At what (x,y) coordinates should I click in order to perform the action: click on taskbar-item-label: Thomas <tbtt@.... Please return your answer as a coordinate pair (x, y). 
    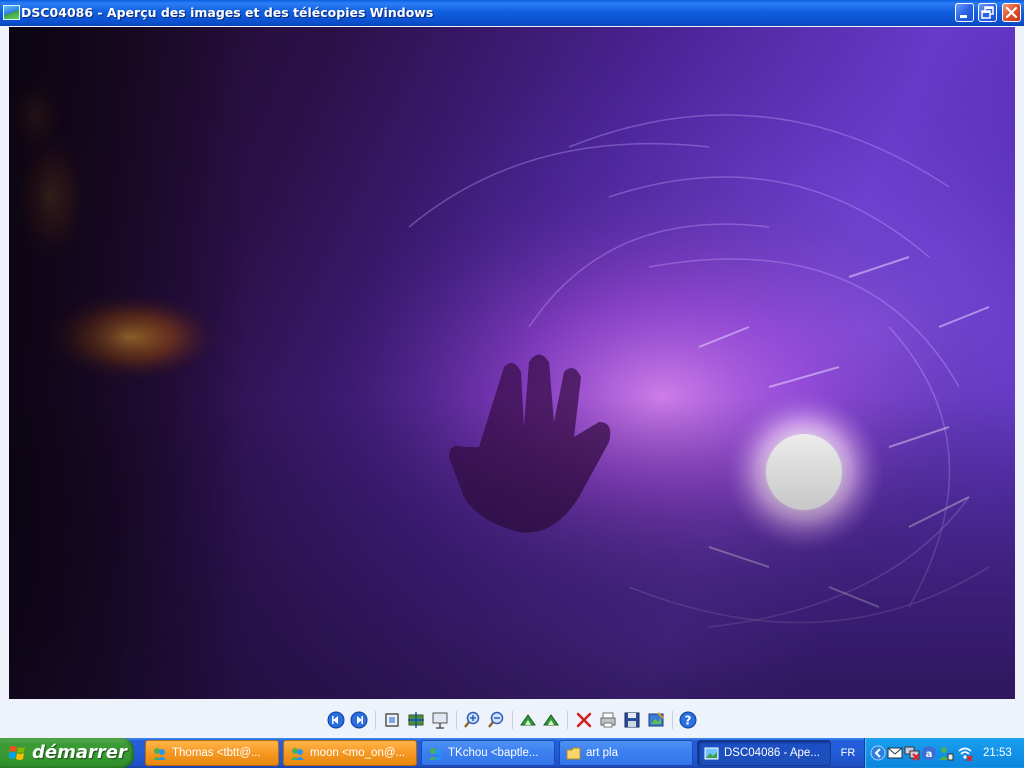
    Looking at the image, I should click on (216, 753).